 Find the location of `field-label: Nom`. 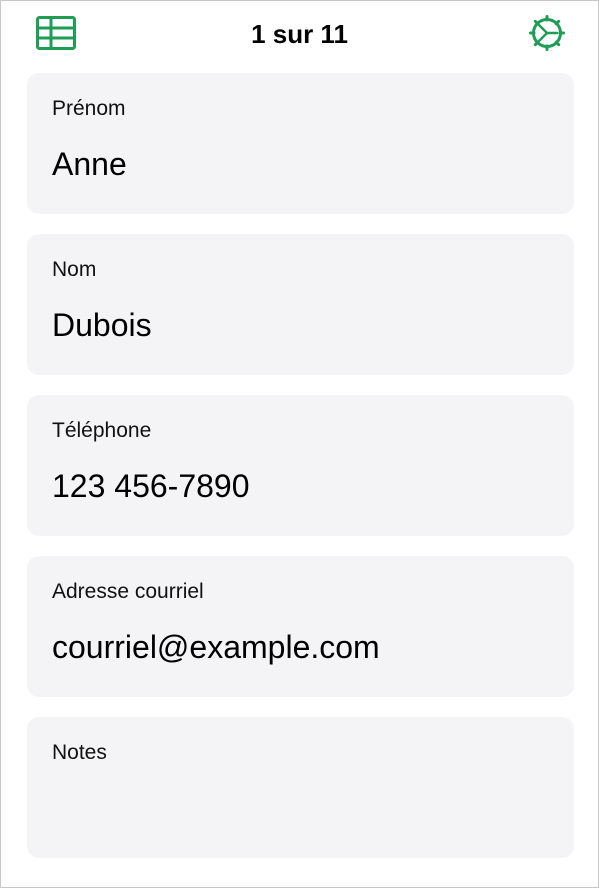

field-label: Nom is located at coordinates (74, 269).